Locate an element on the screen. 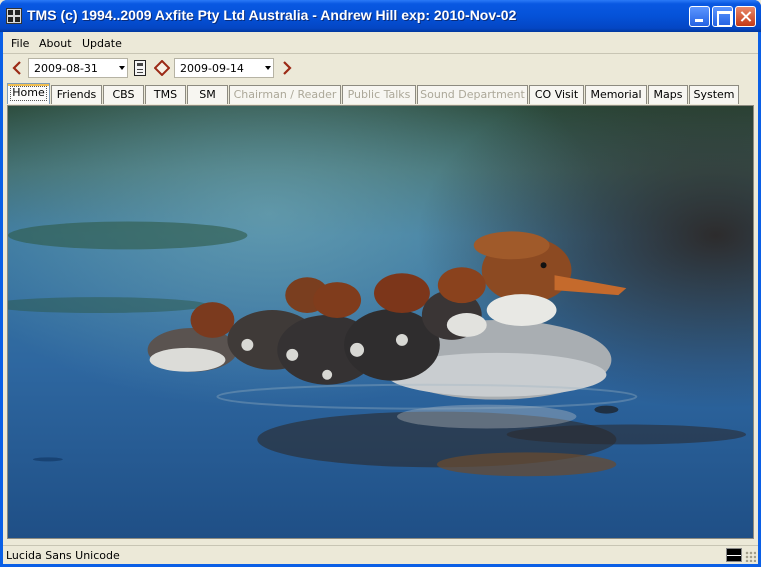 Image resolution: width=761 pixels, height=567 pixels. previous-arrow-icon is located at coordinates (17, 68).